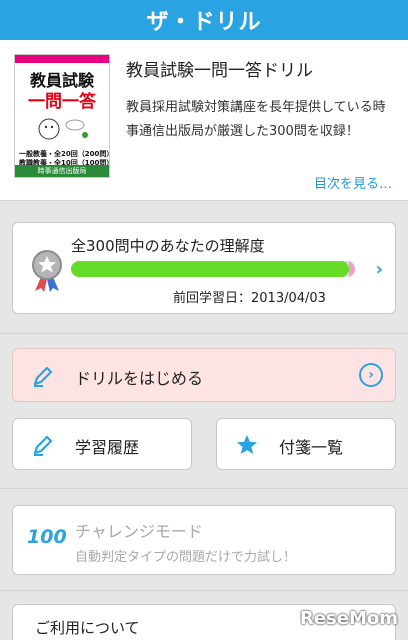 This screenshot has height=640, width=408. I want to click on history-button: 学習履歴, so click(102, 444).